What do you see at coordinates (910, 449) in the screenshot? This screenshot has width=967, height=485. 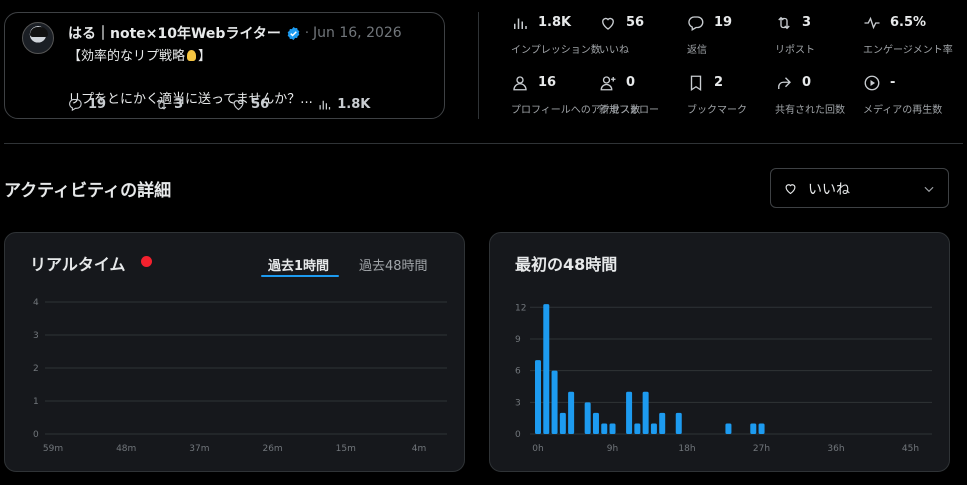 I see `x-tick-label: 45h` at bounding box center [910, 449].